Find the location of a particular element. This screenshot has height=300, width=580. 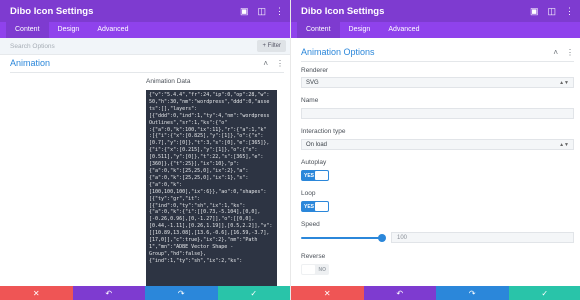

interaction-type-label: Interaction type is located at coordinates (323, 131).